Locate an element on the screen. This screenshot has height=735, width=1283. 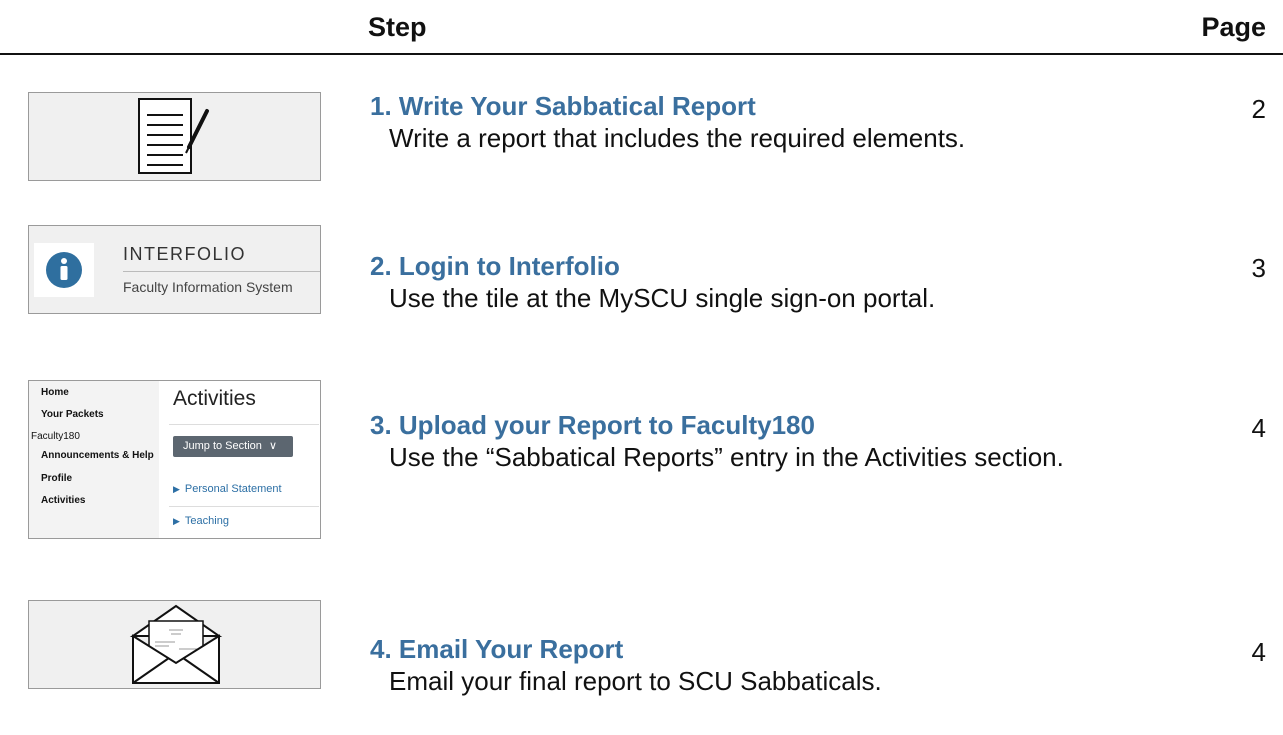
section-label: Personal Statement is located at coordinates (233, 489).